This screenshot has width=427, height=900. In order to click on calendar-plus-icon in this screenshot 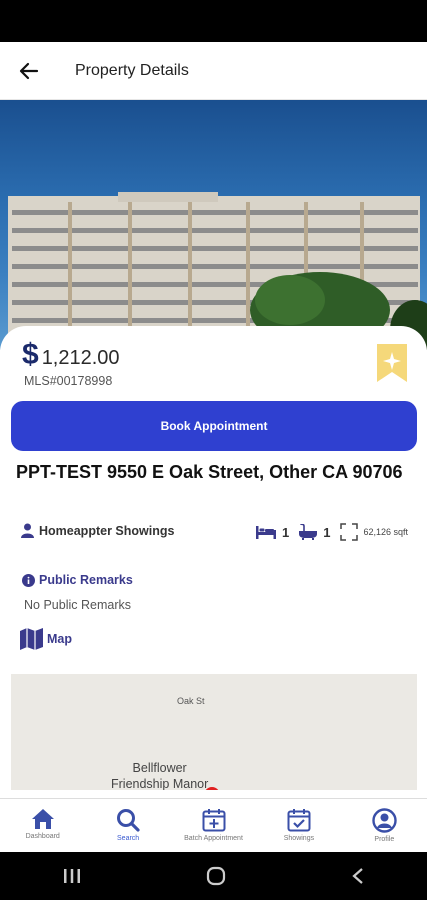, I will do `click(214, 820)`.